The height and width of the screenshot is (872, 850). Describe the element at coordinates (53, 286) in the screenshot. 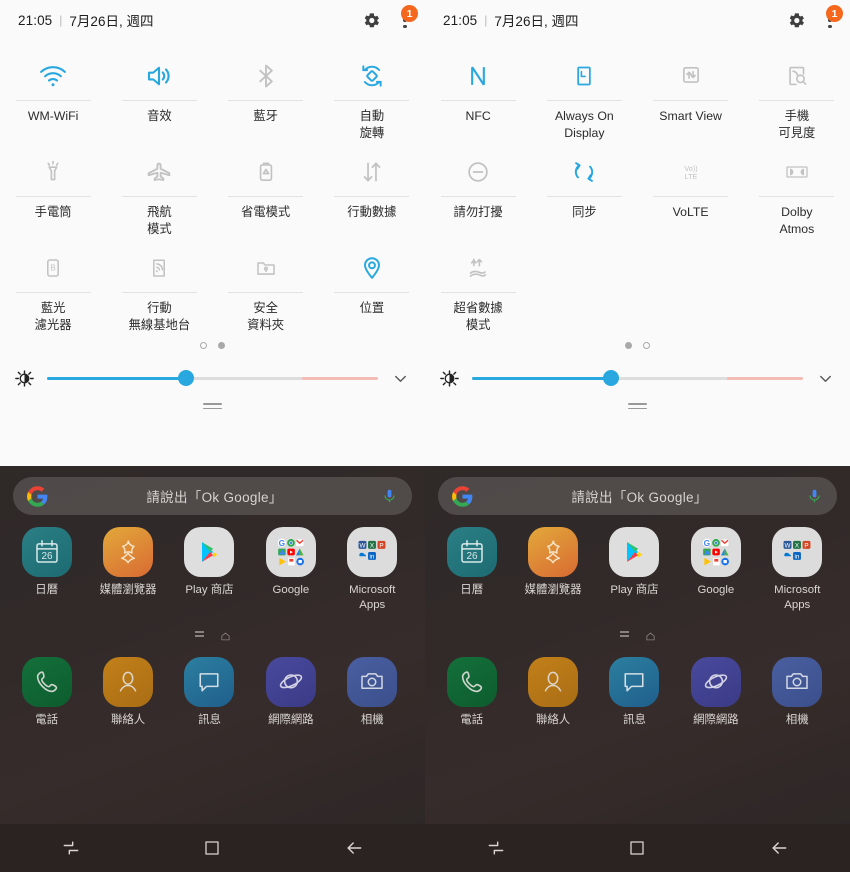

I see `qs-tile-blue-light-filter: B 藍光 濾光器` at that location.